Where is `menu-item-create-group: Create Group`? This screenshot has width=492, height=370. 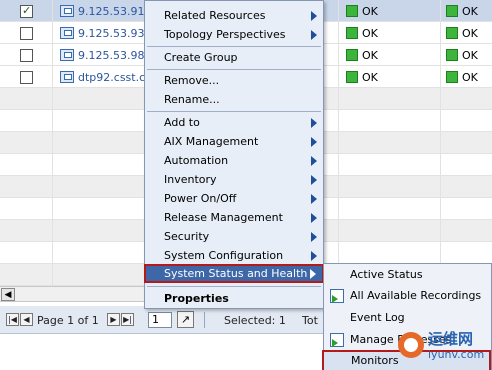
menu-item-create-group: Create Group is located at coordinates (234, 57).